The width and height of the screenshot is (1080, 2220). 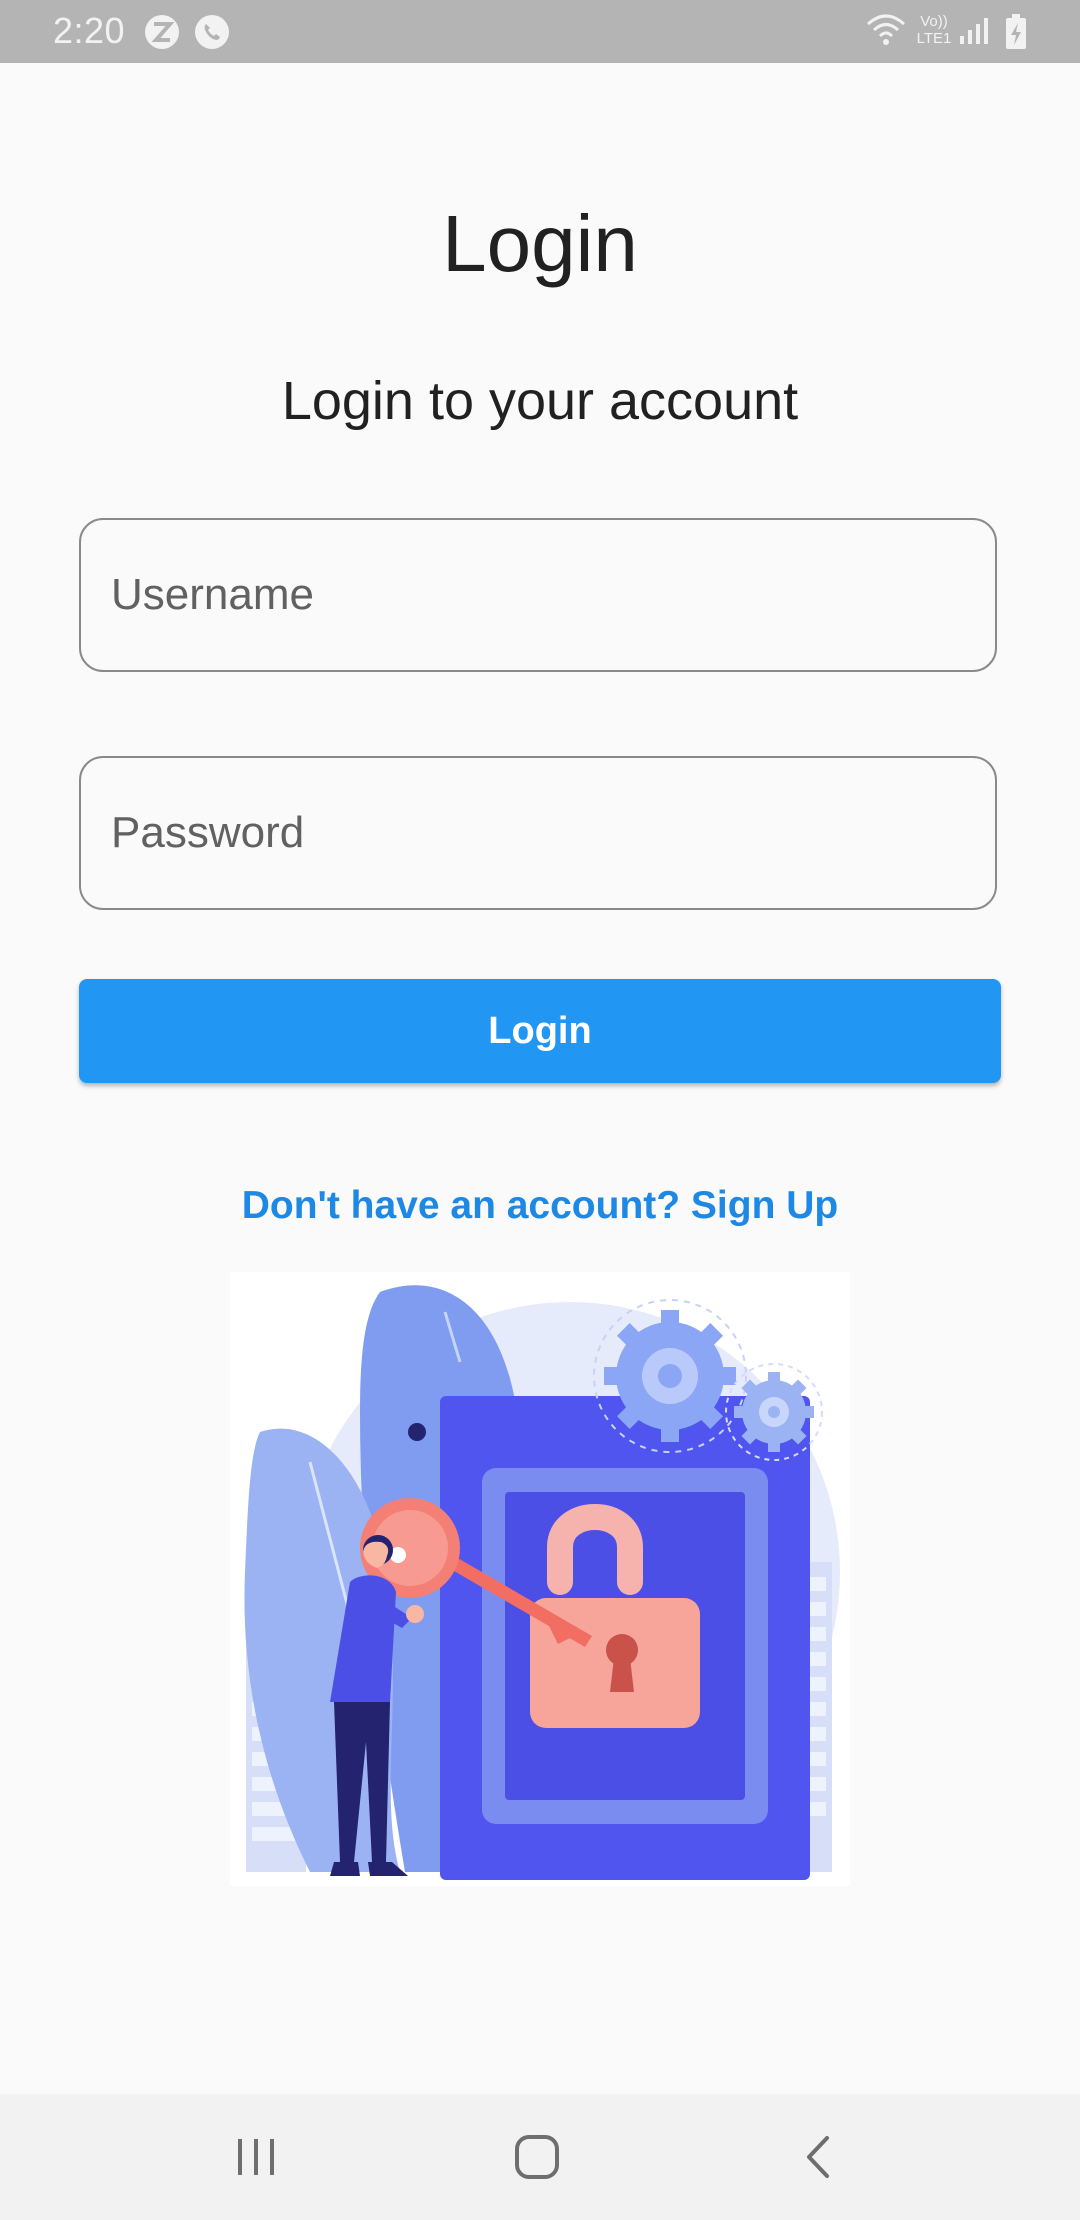 What do you see at coordinates (212, 32) in the screenshot?
I see `phone-call-icon` at bounding box center [212, 32].